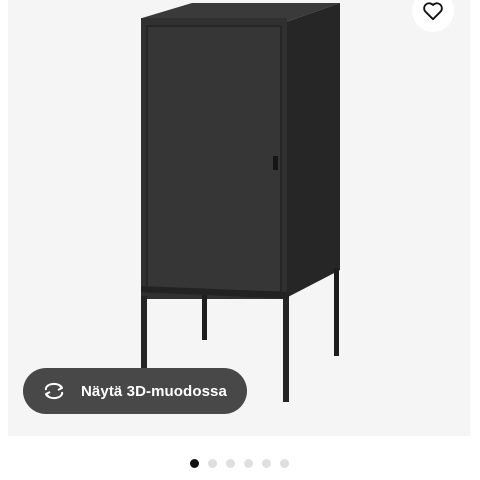  What do you see at coordinates (240, 463) in the screenshot?
I see `image-pager` at bounding box center [240, 463].